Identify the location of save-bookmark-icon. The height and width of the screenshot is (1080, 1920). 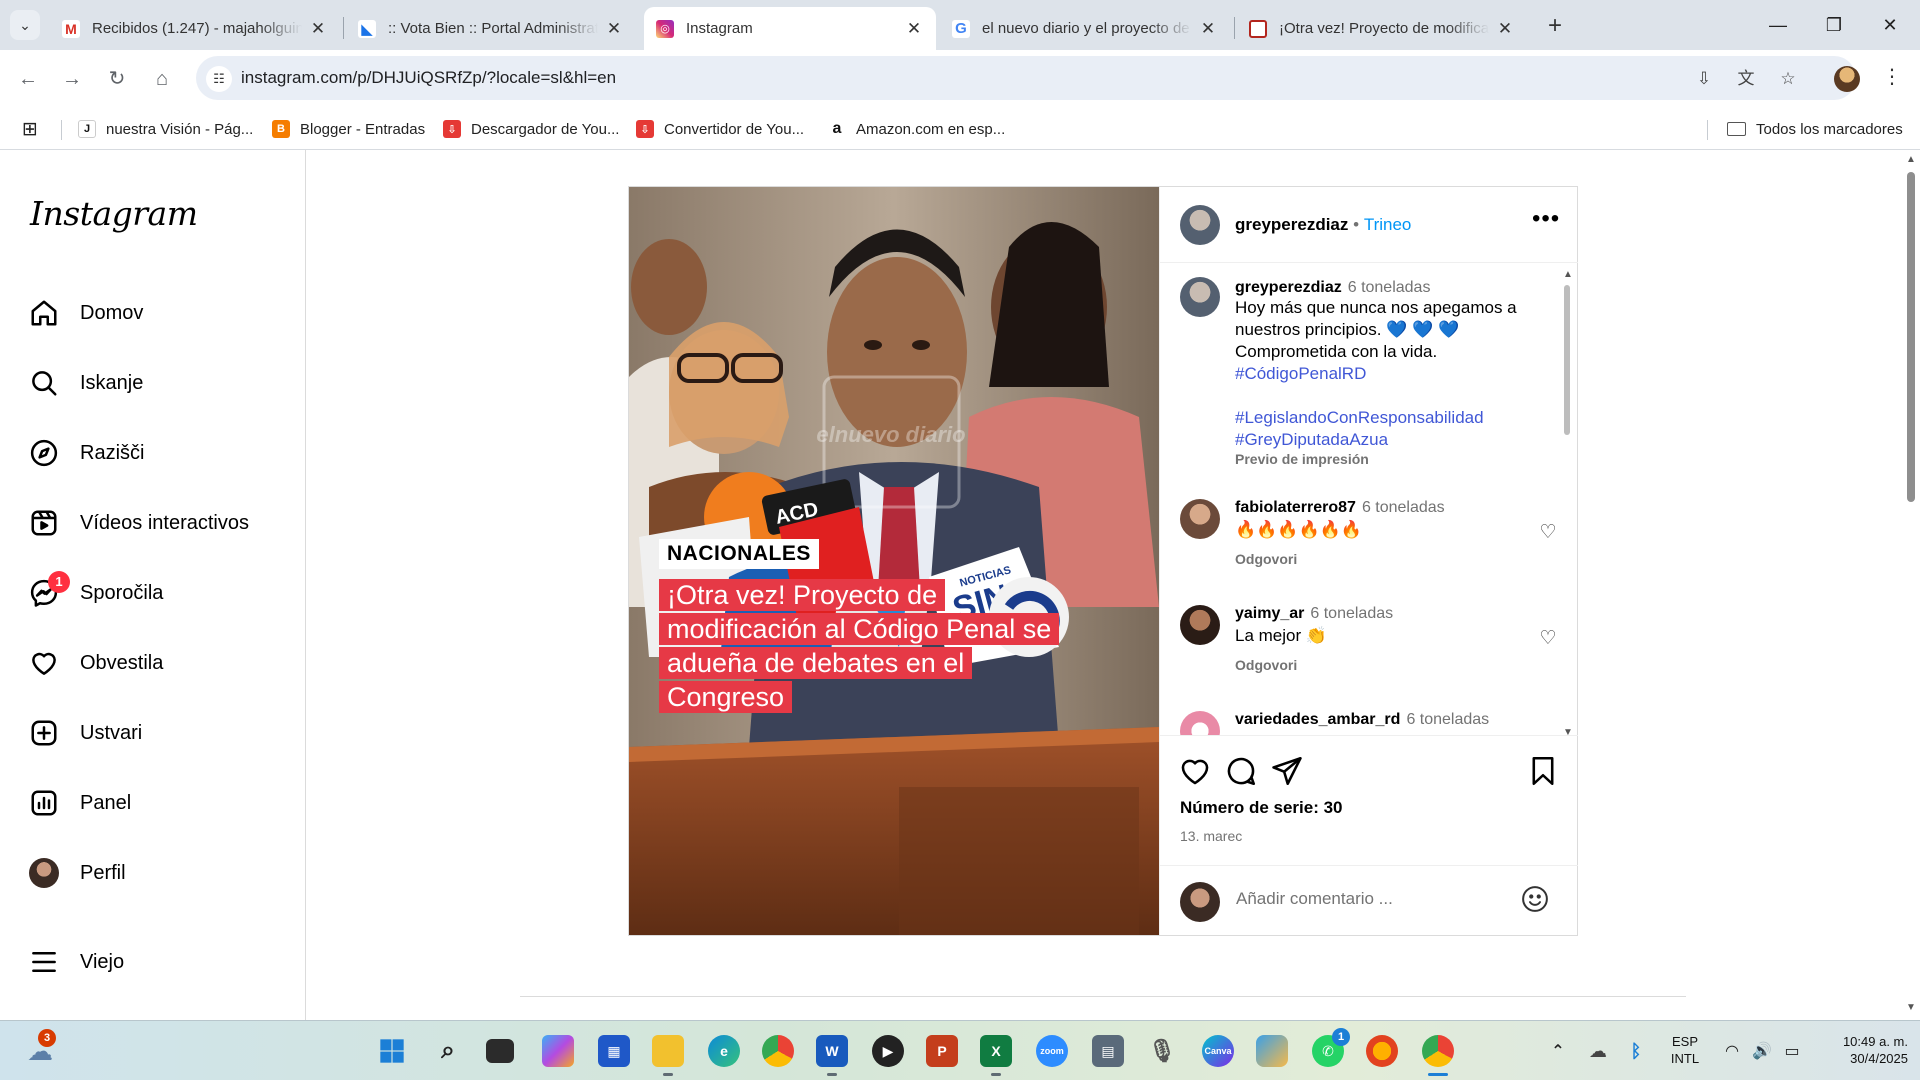
(1543, 771).